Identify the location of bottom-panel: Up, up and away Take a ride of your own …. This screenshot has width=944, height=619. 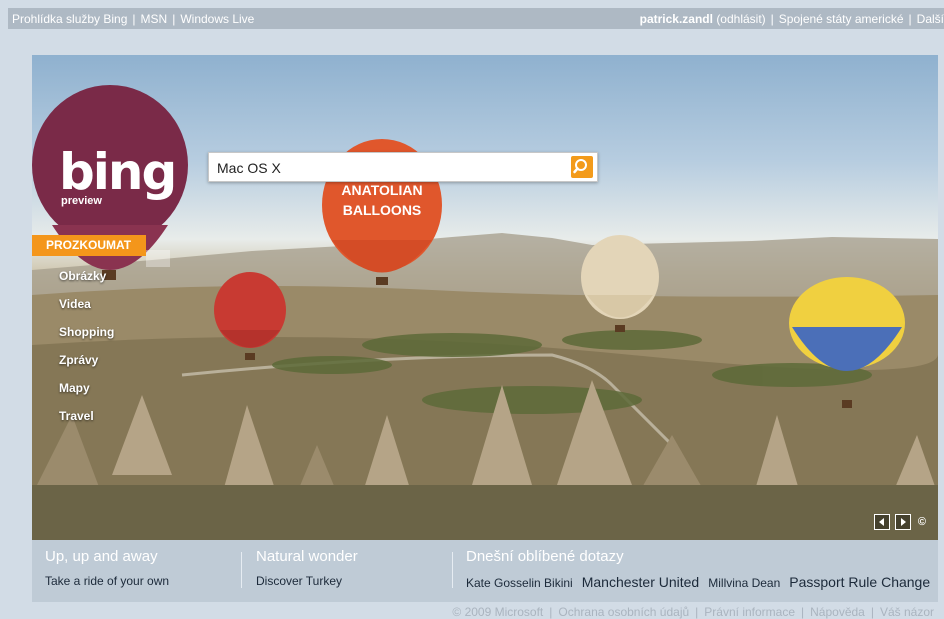
(485, 571).